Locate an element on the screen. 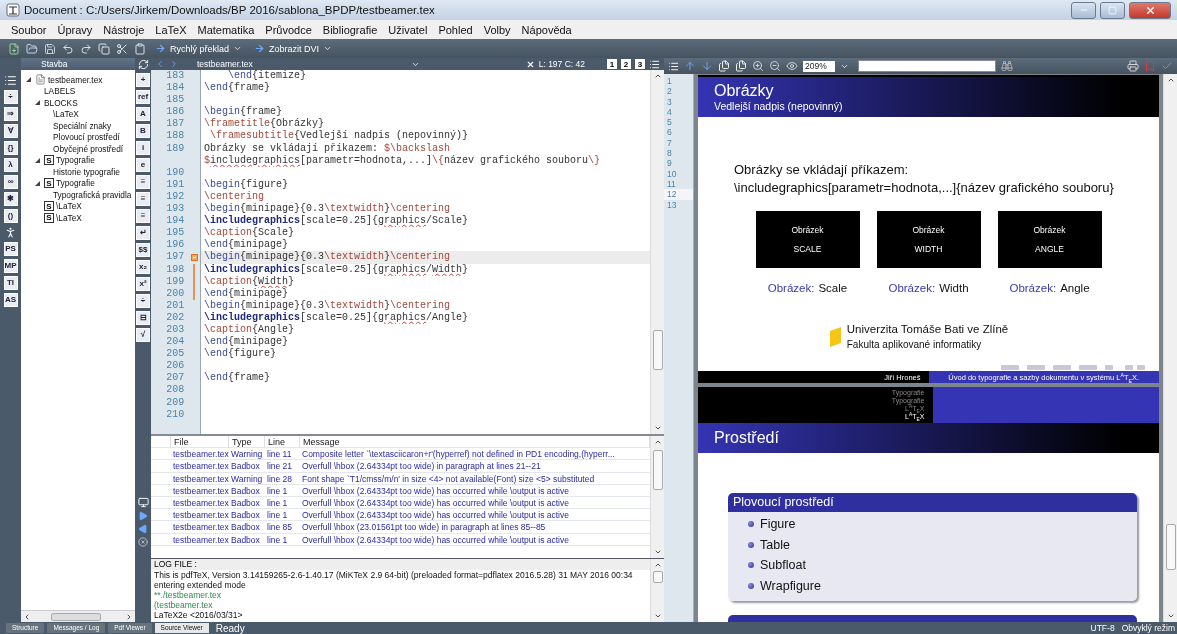 The height and width of the screenshot is (634, 1177). copy-icon is located at coordinates (104, 48).